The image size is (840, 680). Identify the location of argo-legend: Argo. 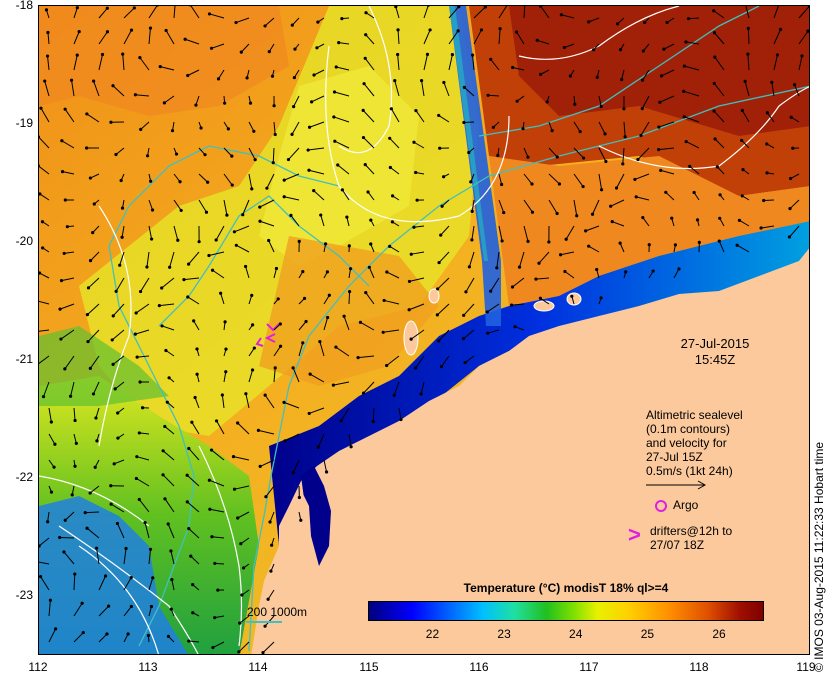
(676, 505).